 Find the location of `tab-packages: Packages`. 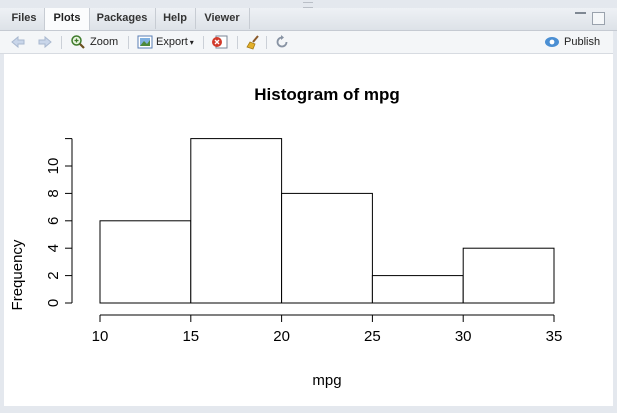

tab-packages: Packages is located at coordinates (122, 18).